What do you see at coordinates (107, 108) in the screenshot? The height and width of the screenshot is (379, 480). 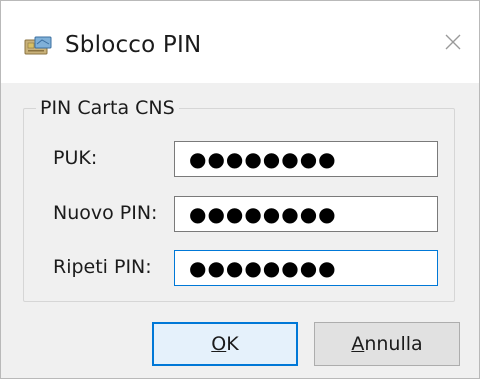 I see `group-legend: PIN Carta CNS` at bounding box center [107, 108].